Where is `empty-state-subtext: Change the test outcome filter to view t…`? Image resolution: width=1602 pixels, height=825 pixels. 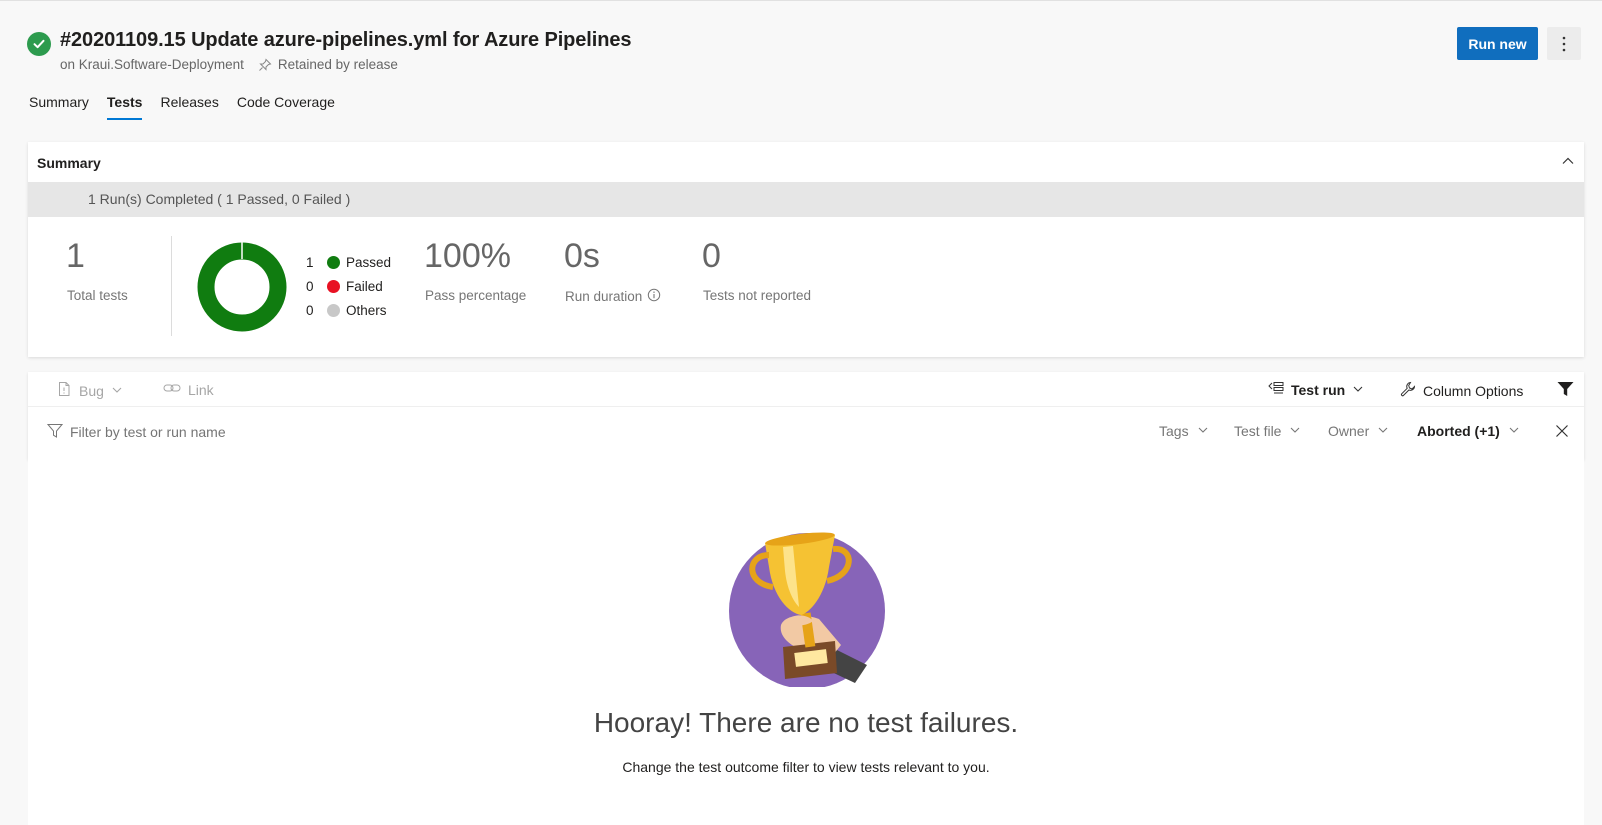
empty-state-subtext: Change the test outcome filter to view t… is located at coordinates (806, 767).